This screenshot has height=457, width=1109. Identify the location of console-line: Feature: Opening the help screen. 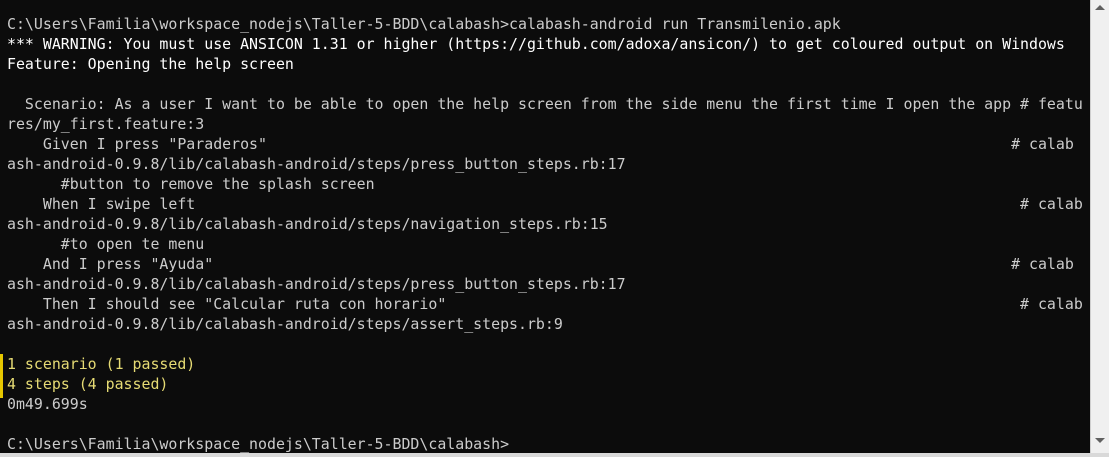
(150, 64).